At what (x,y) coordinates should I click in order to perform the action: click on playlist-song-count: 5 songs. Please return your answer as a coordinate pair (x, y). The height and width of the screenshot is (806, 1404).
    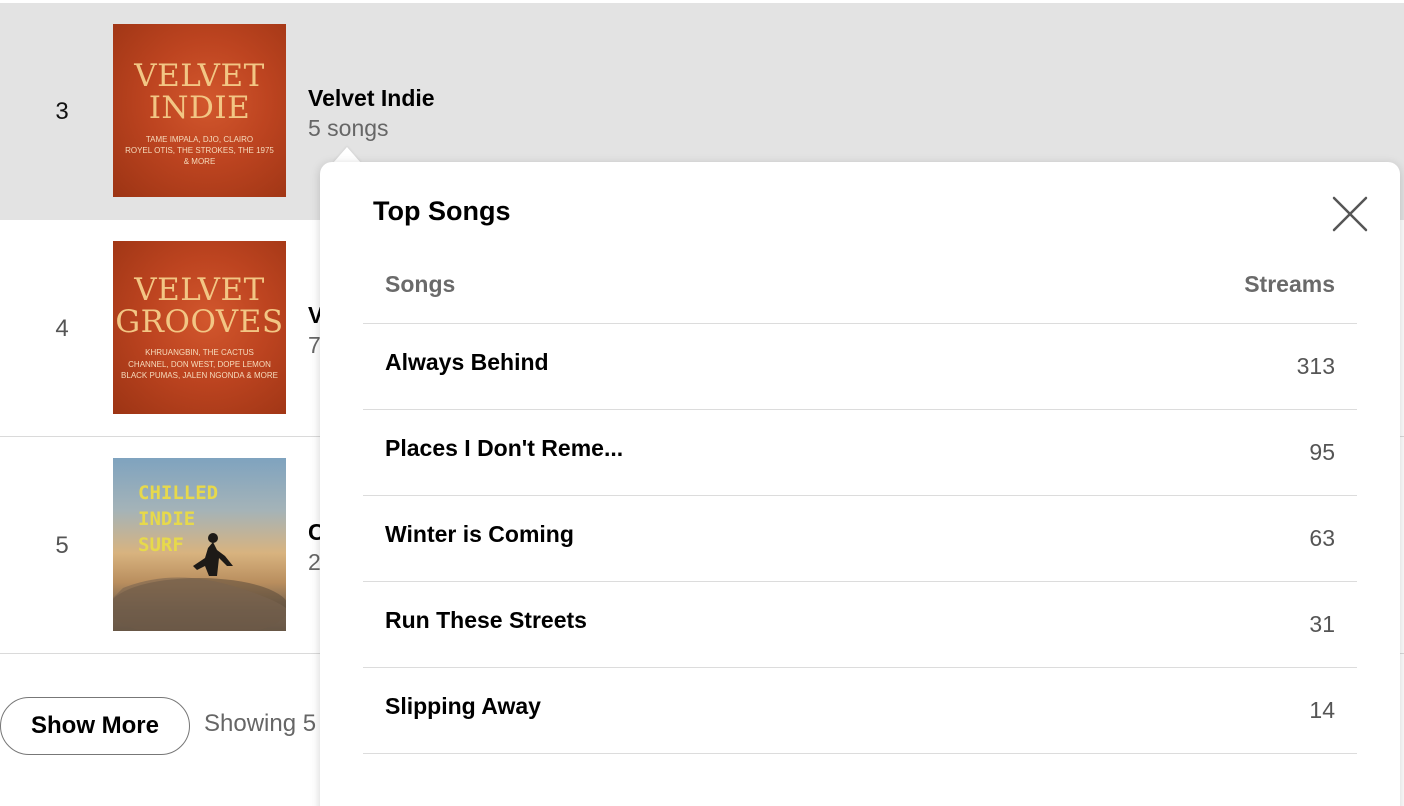
    Looking at the image, I should click on (348, 128).